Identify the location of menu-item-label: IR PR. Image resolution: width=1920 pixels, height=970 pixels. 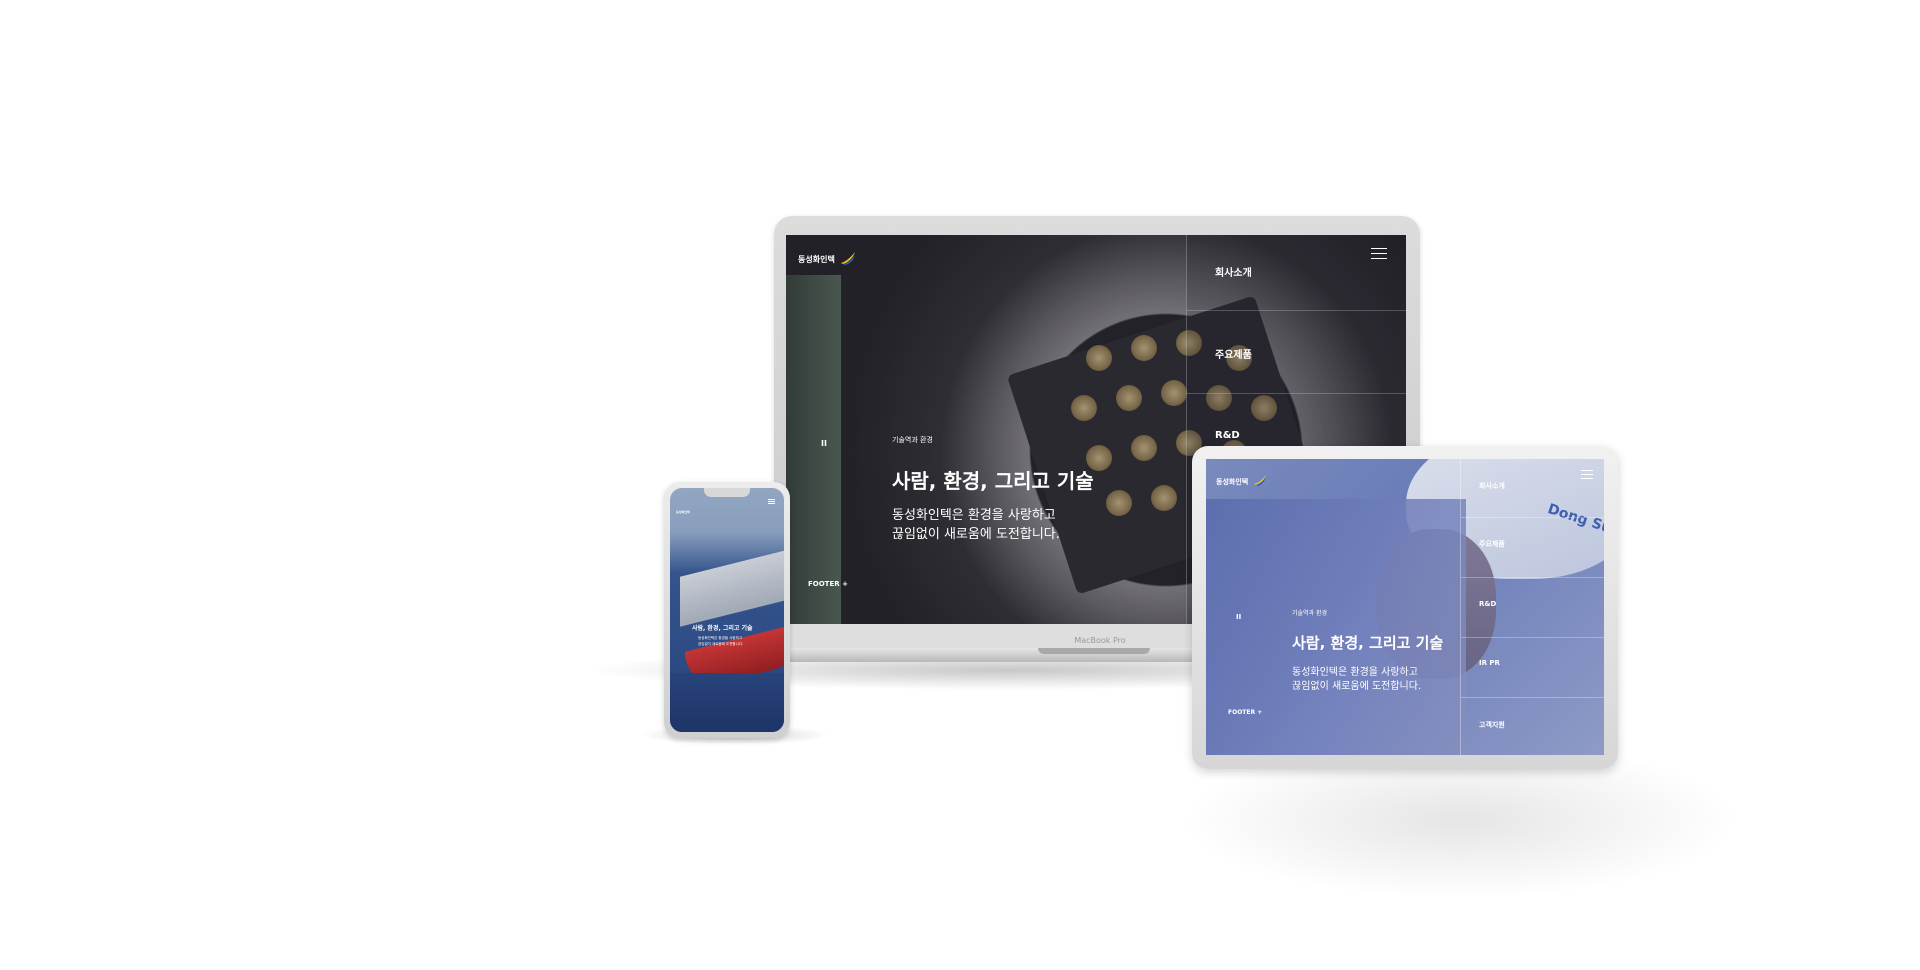
(1489, 663).